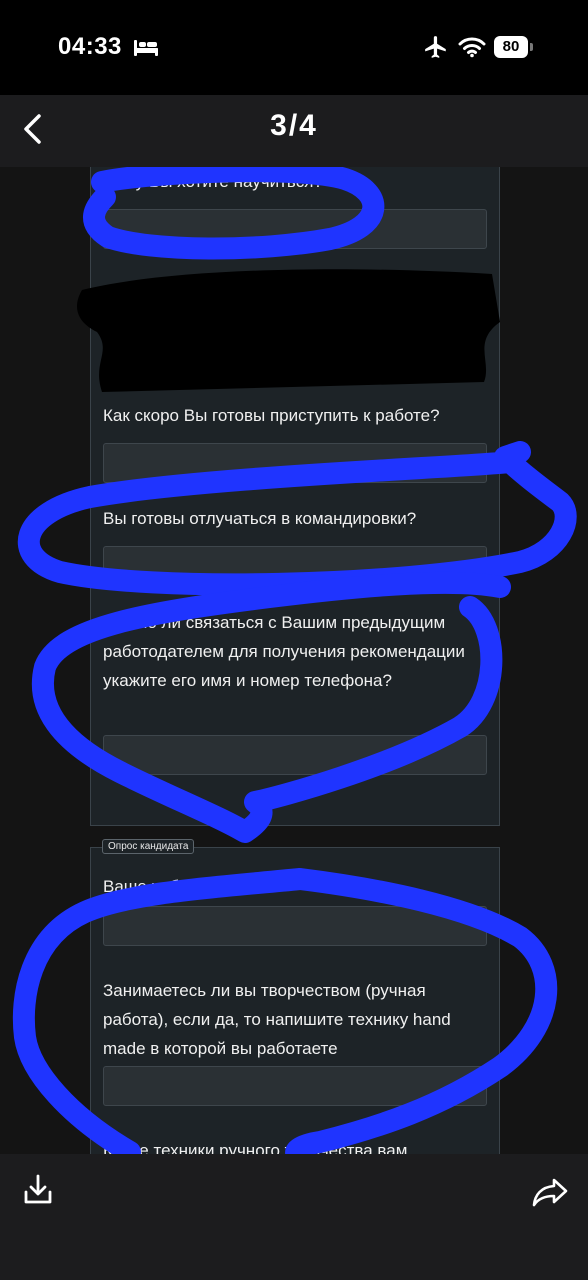 This screenshot has width=588, height=1280. I want to click on input-handmade, so click(295, 1086).